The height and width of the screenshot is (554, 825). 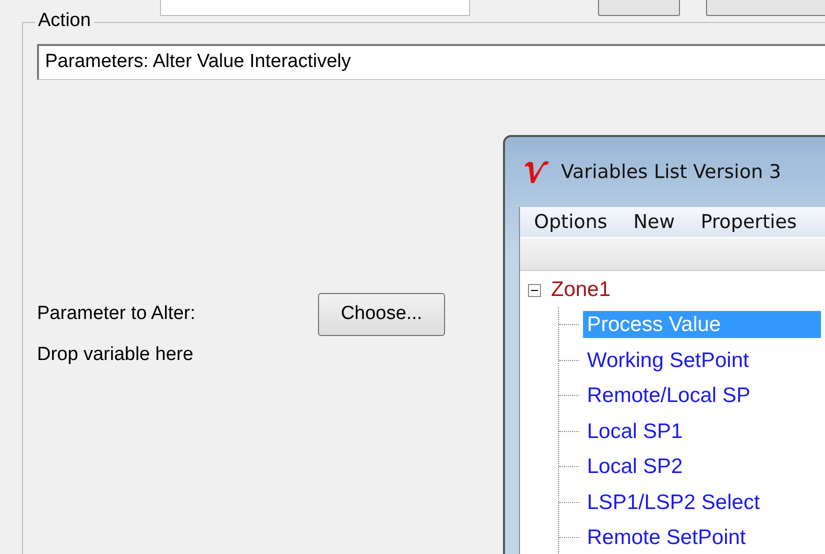 I want to click on tree-item: Remote/Local SP, so click(x=702, y=396).